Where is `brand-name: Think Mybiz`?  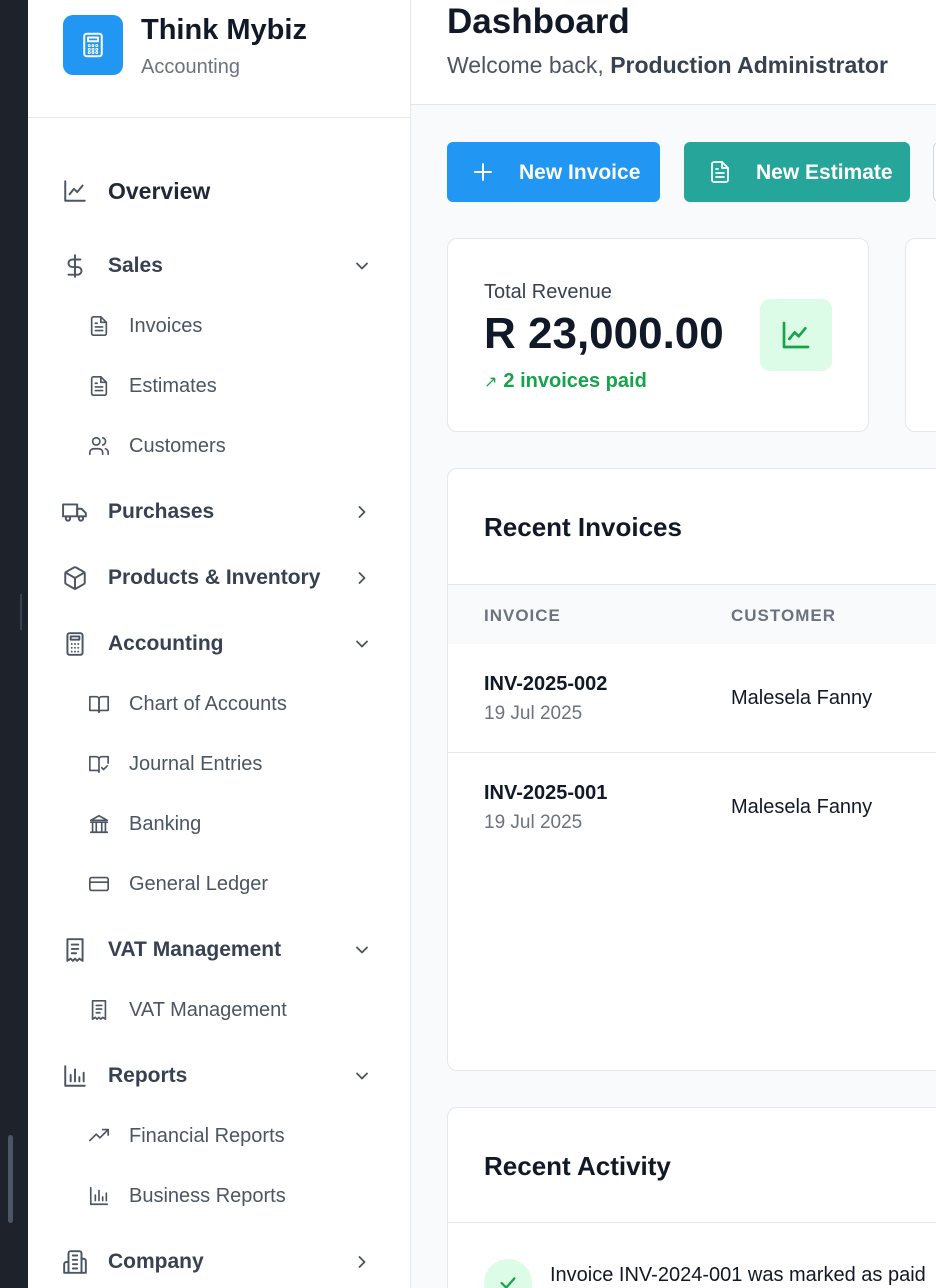 brand-name: Think Mybiz is located at coordinates (224, 30).